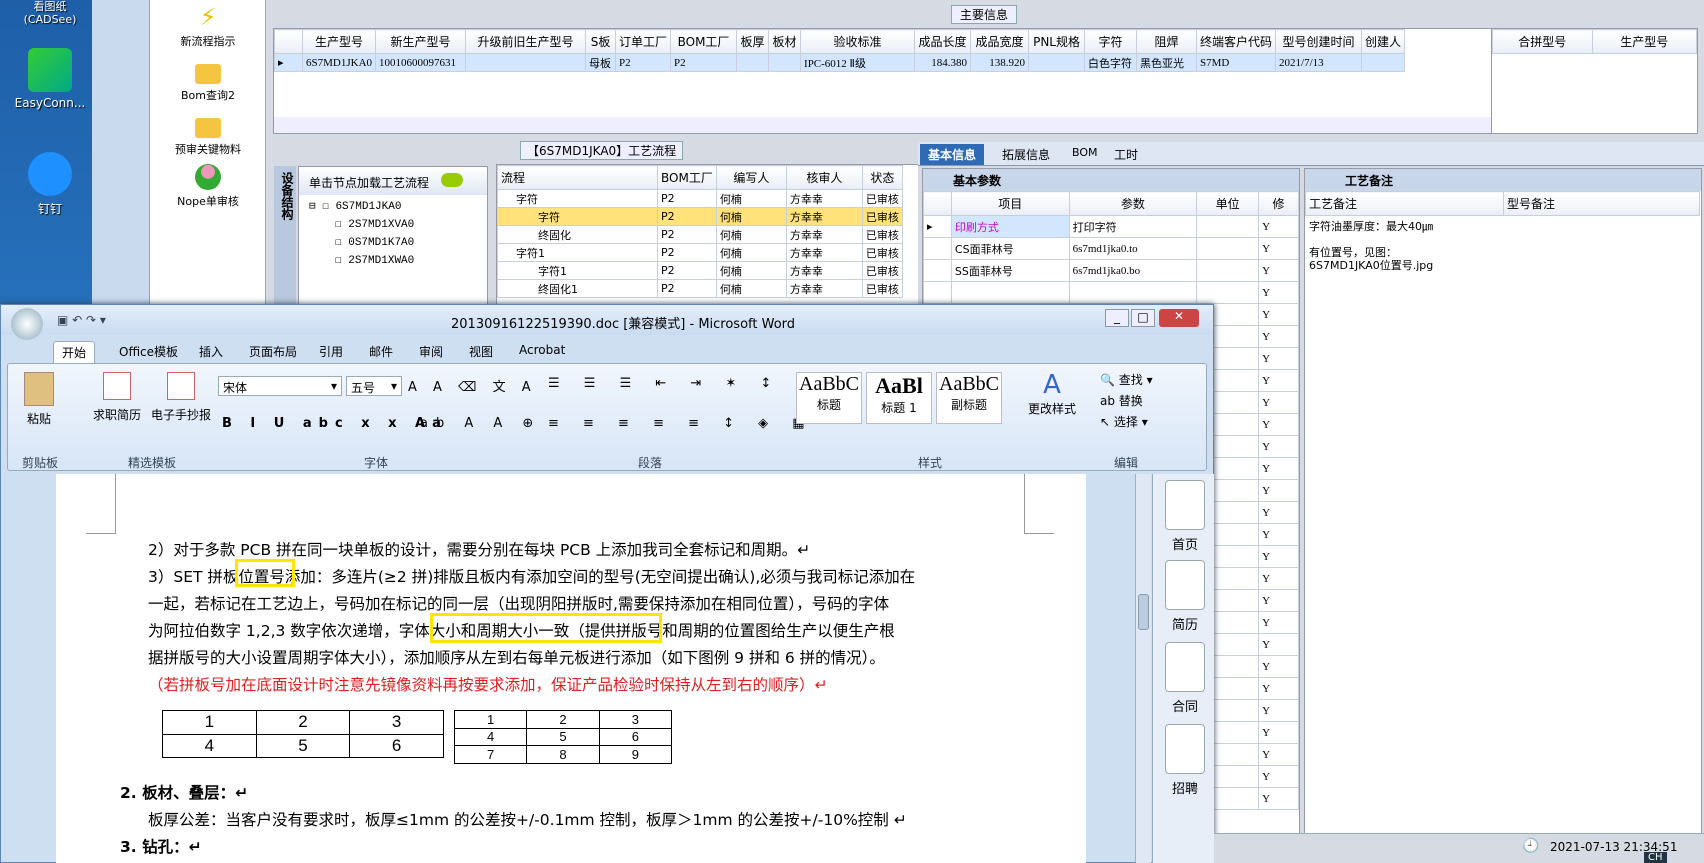 Image resolution: width=1704 pixels, height=863 pixels. Describe the element at coordinates (331, 351) in the screenshot. I see `ribbon-tab: 引用` at that location.